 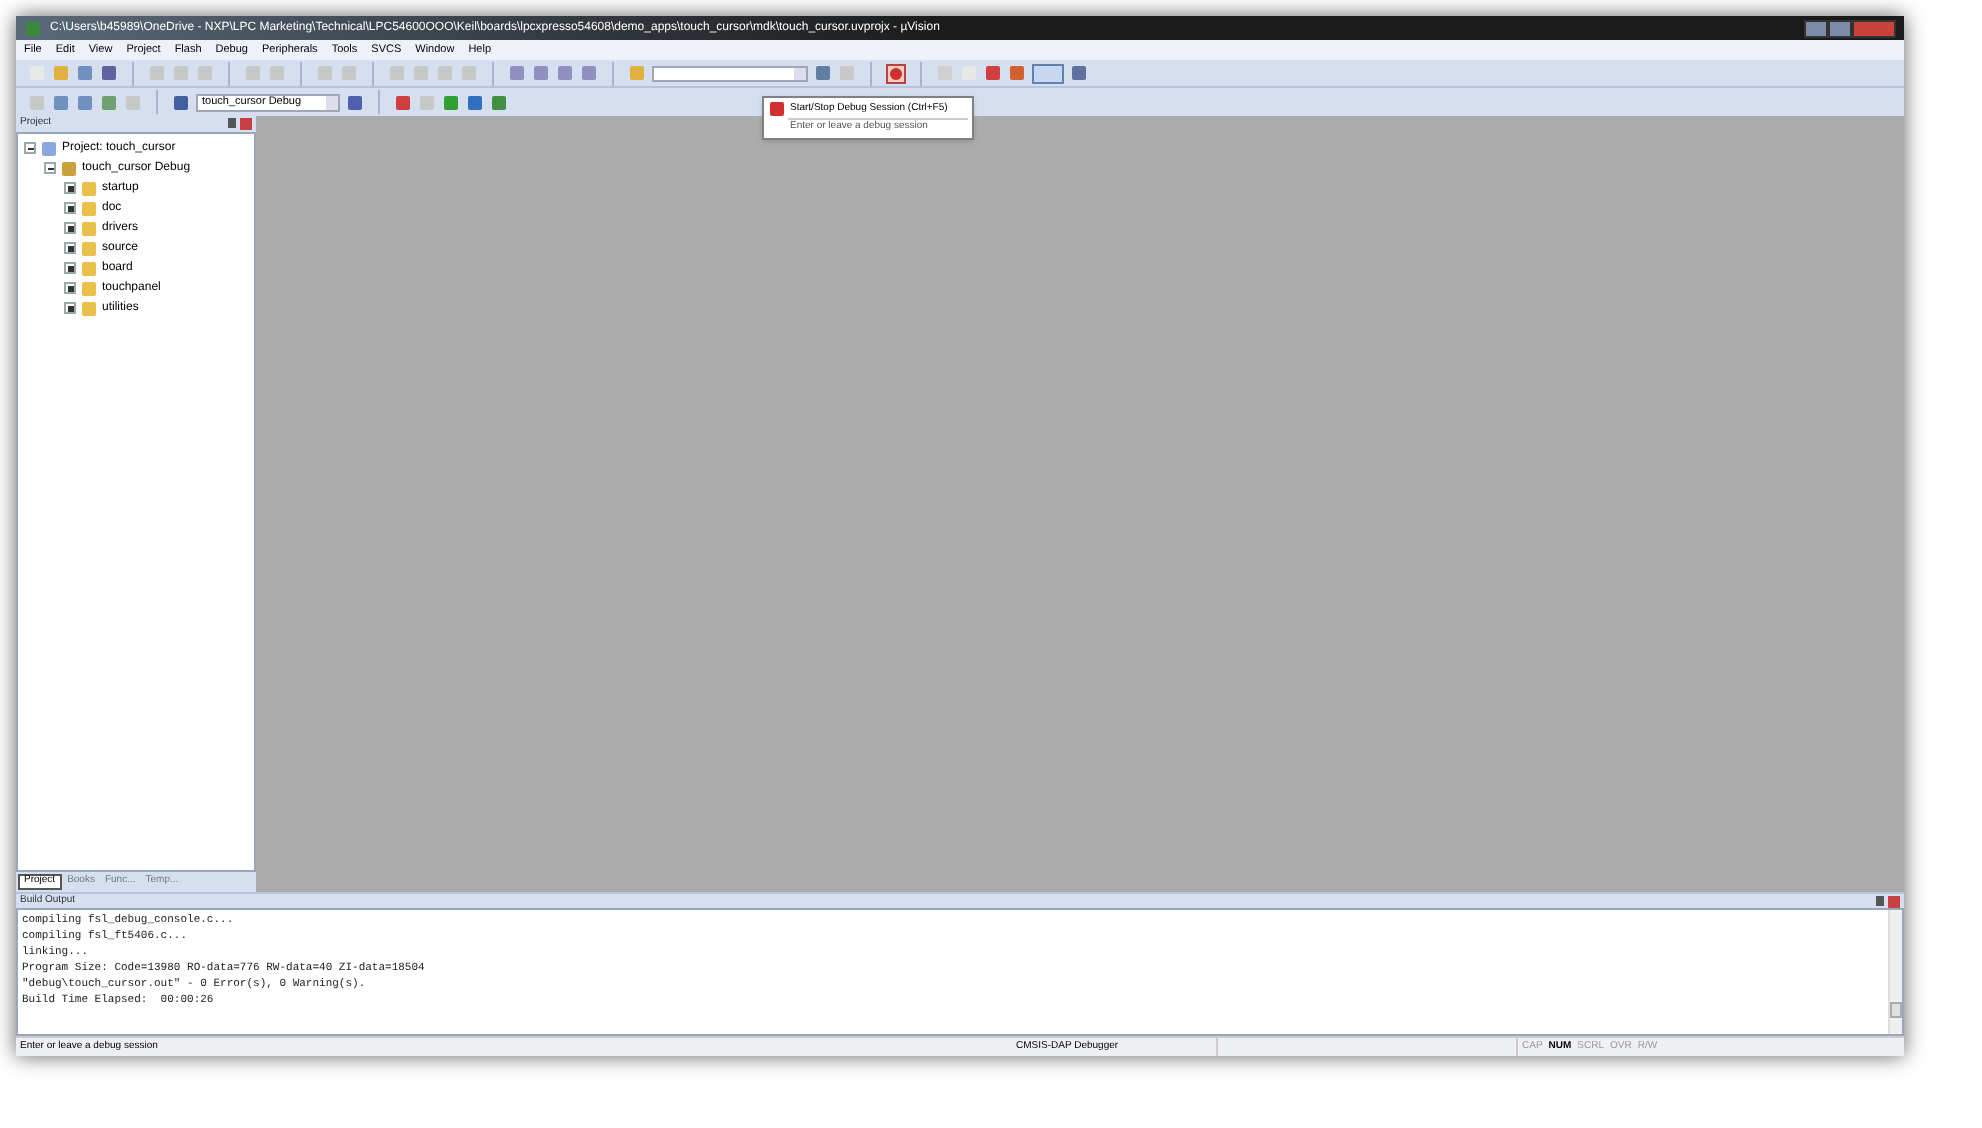 What do you see at coordinates (1816, 28) in the screenshot?
I see `minimize-button` at bounding box center [1816, 28].